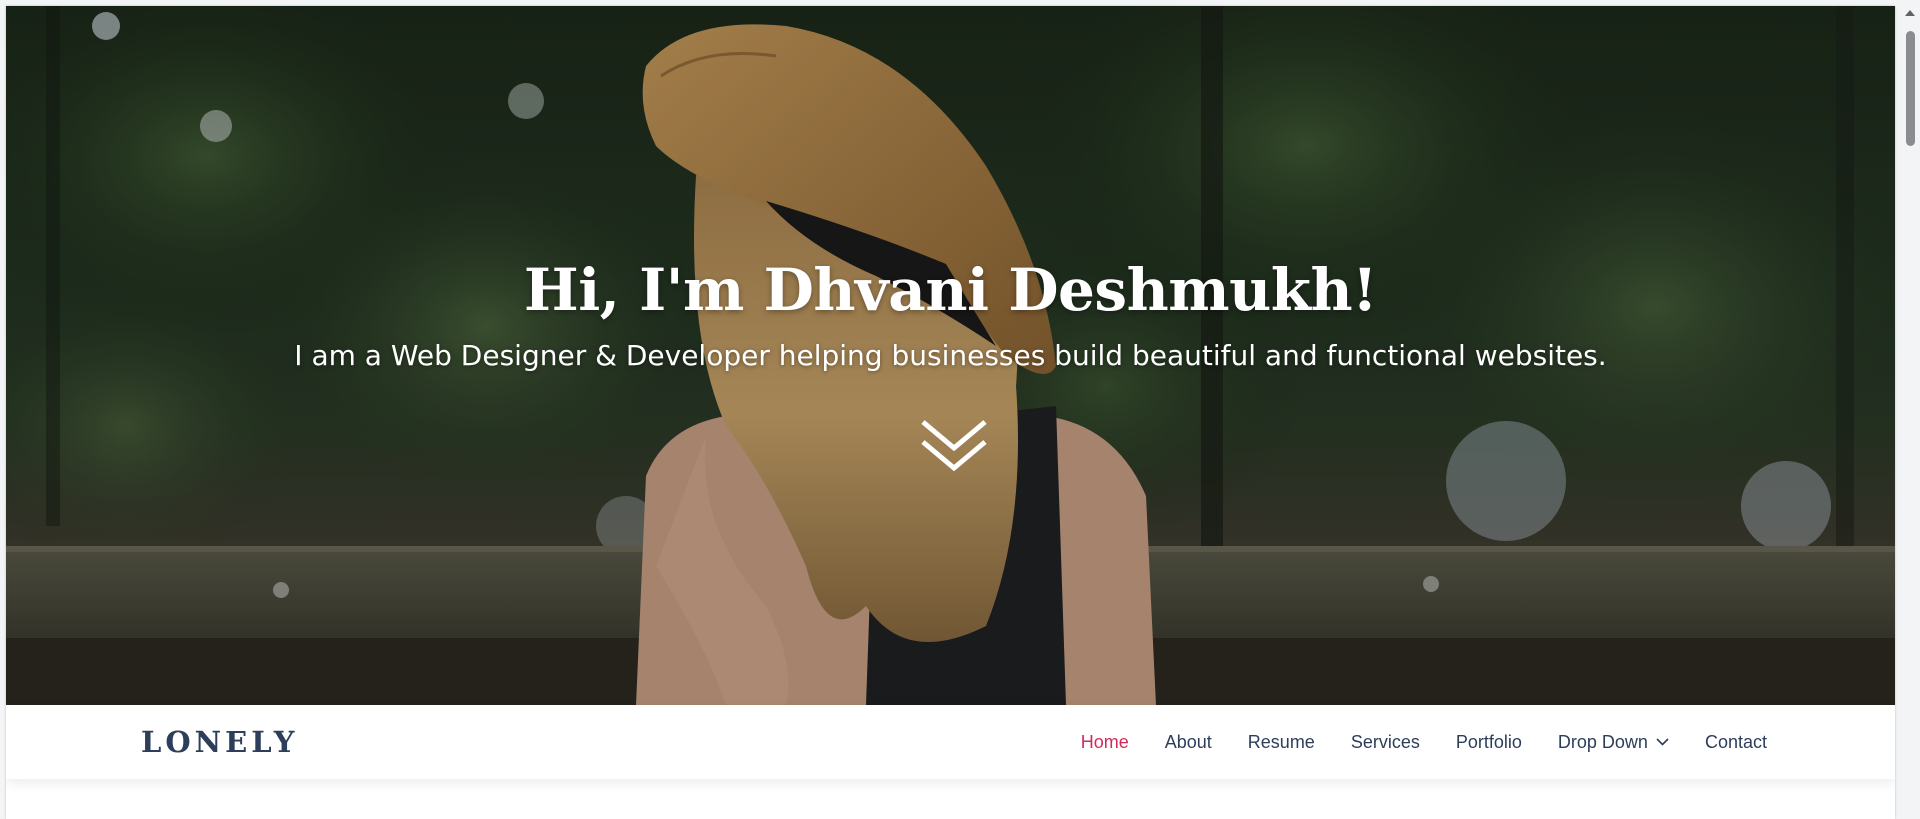 The image size is (1920, 819). I want to click on chevron-down-icon, so click(1662, 742).